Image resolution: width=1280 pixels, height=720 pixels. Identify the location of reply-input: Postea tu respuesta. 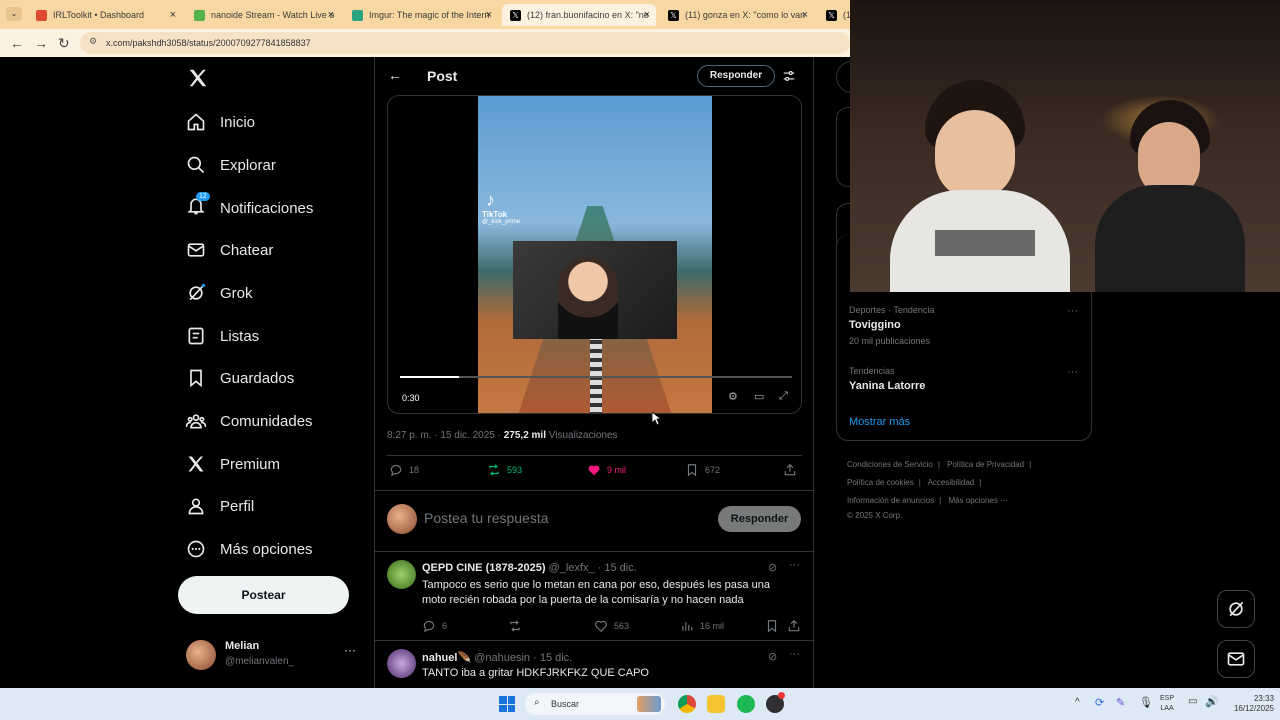
(486, 518).